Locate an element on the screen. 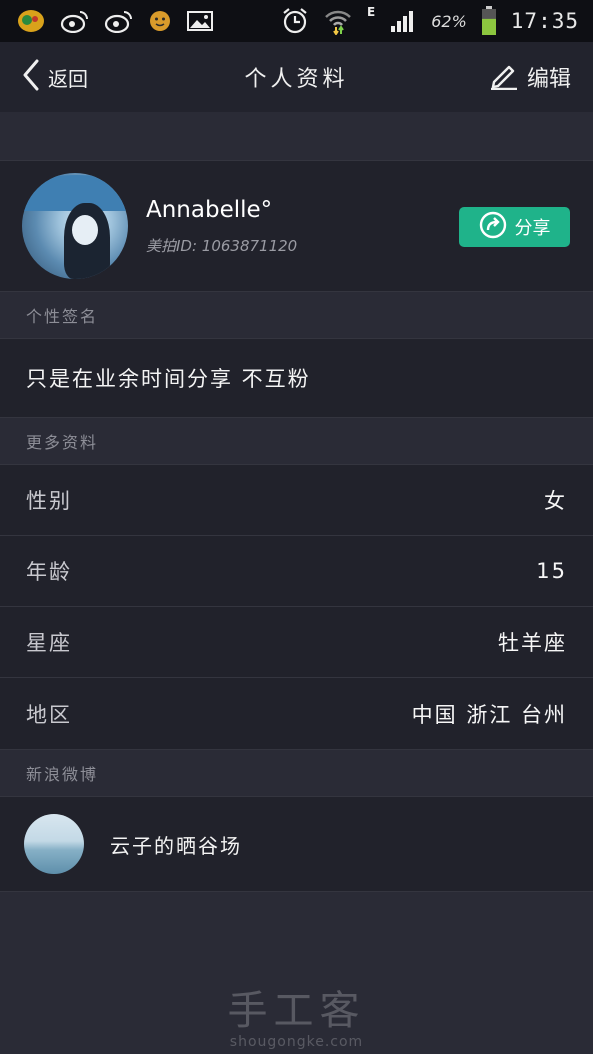 The width and height of the screenshot is (593, 1054). status-bar: E 62% 17:35 is located at coordinates (296, 21).